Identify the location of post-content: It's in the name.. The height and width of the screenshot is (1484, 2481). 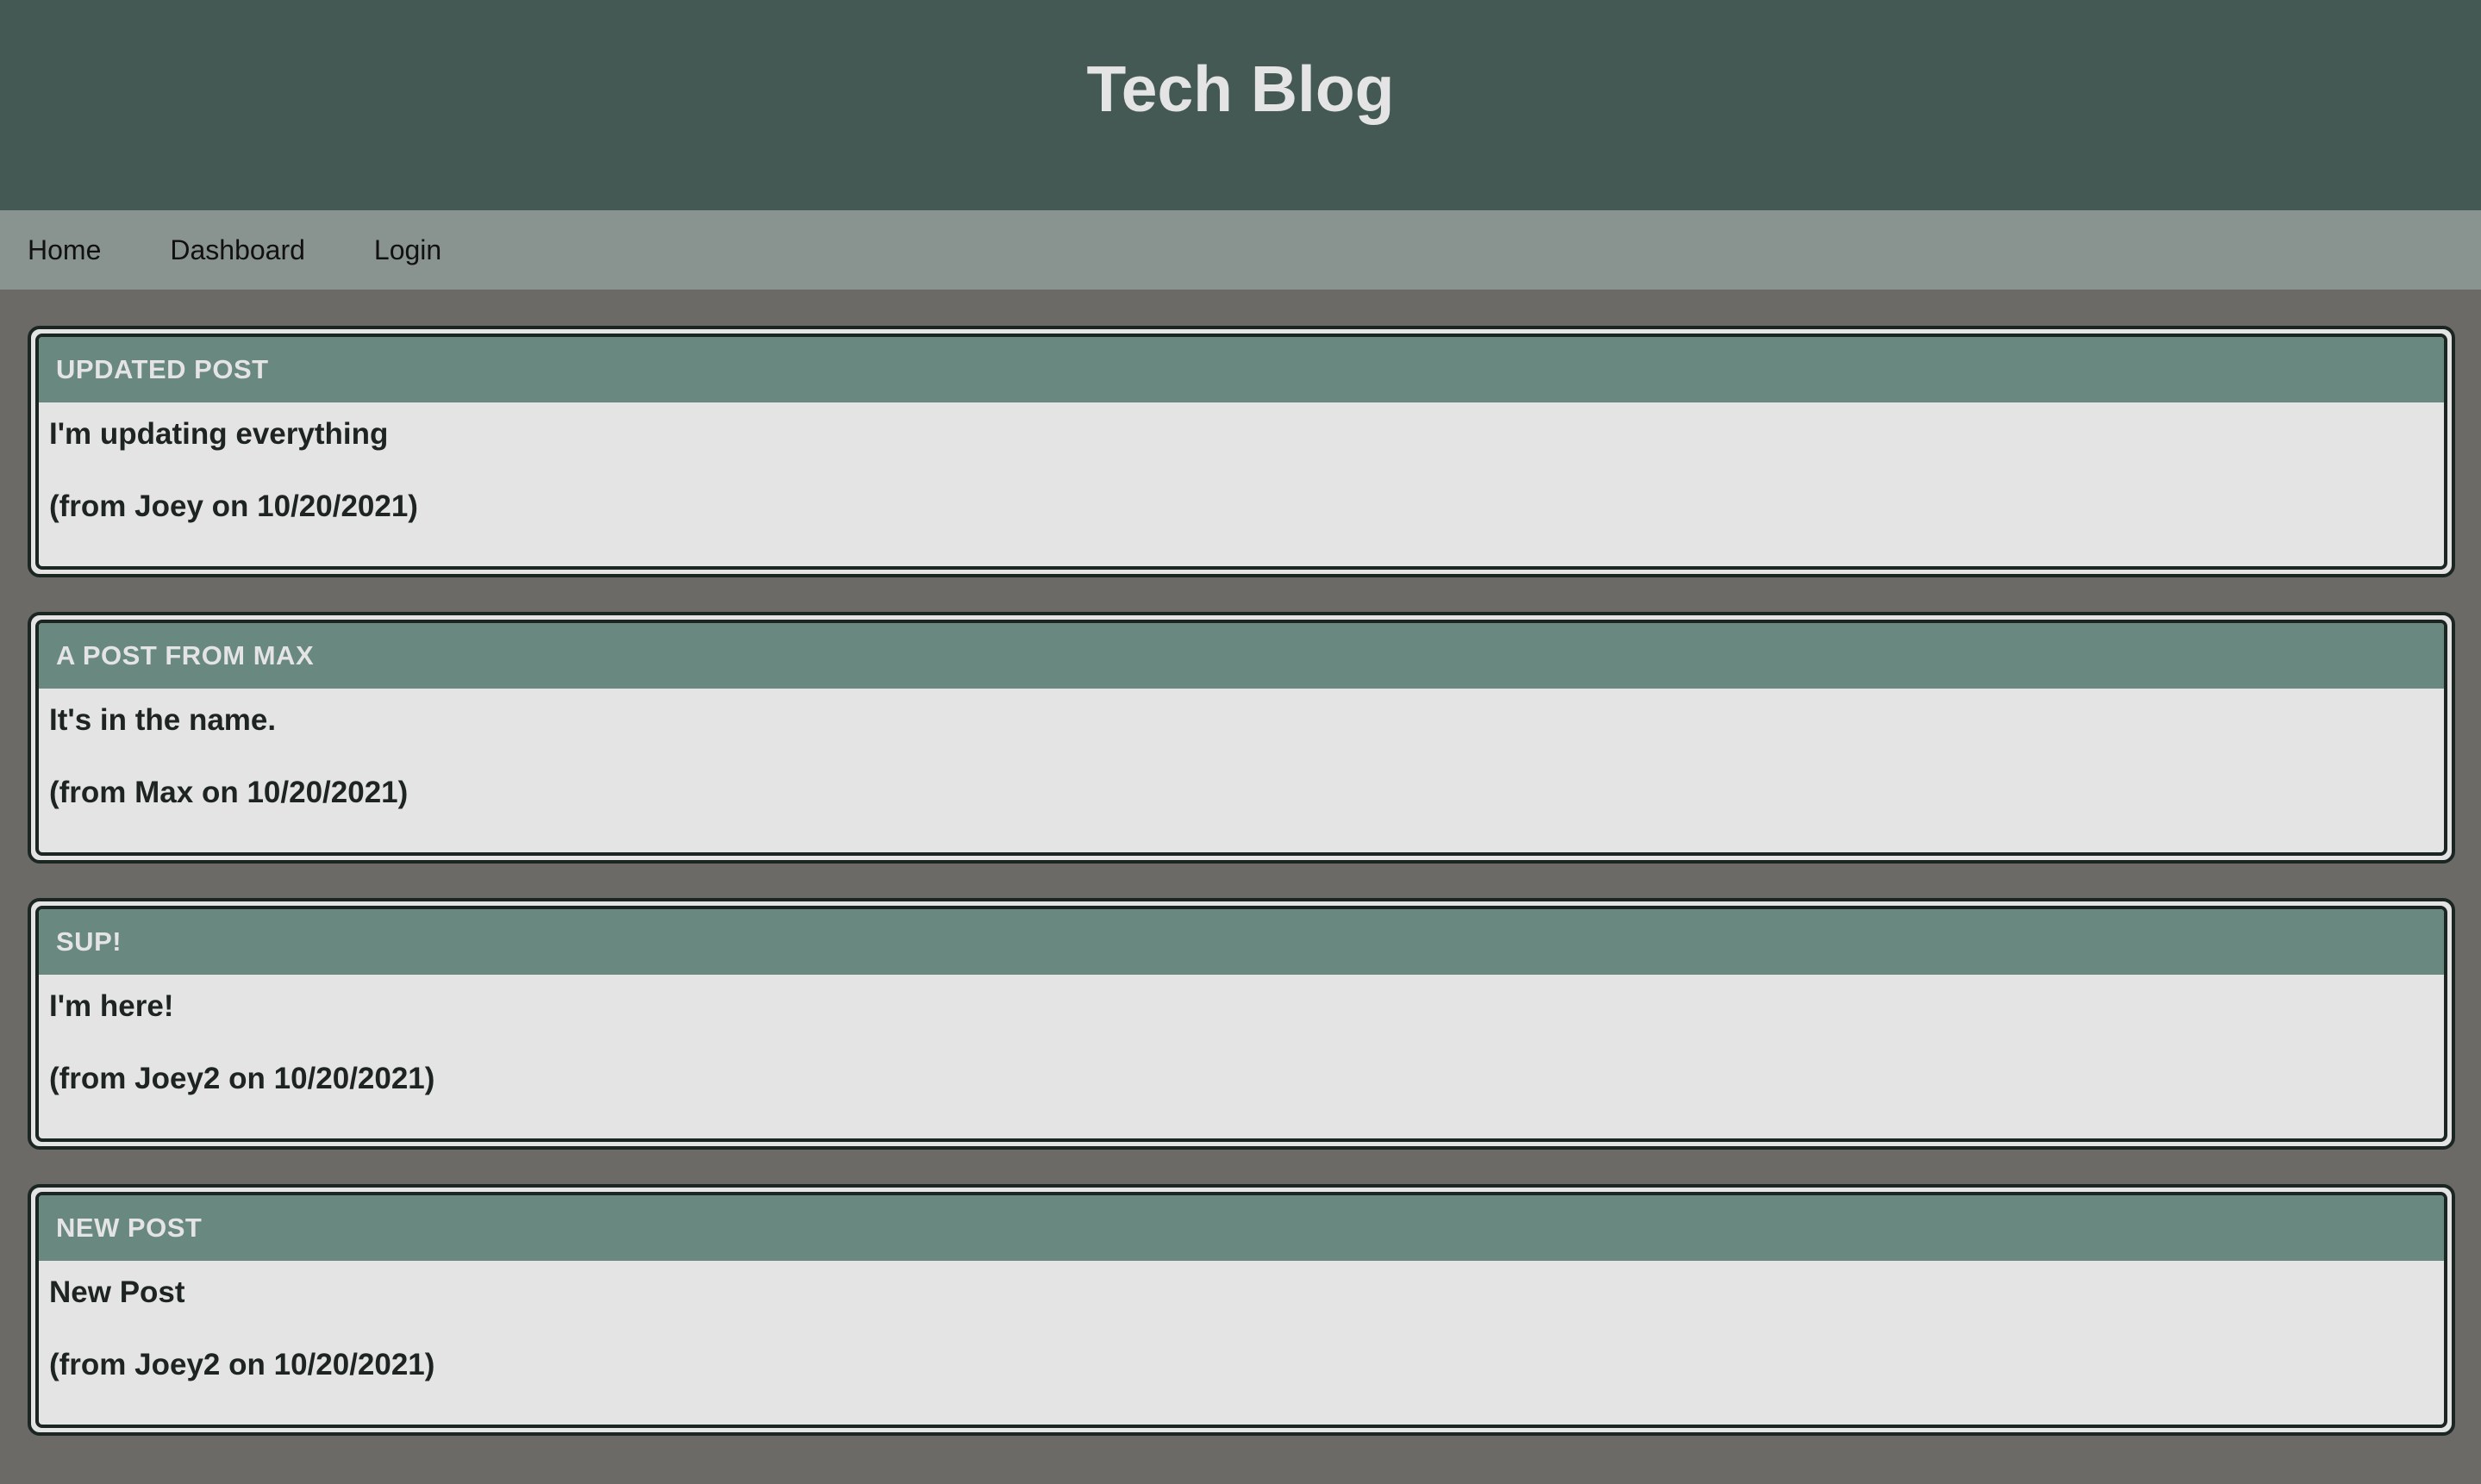
(163, 720).